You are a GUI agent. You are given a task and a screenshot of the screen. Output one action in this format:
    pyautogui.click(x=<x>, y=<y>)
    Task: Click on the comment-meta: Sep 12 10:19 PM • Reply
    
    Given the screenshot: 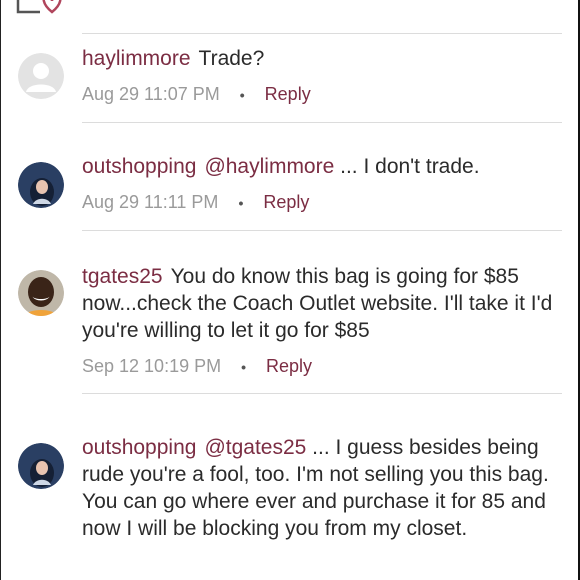 What is the action you would take?
    pyautogui.click(x=322, y=366)
    